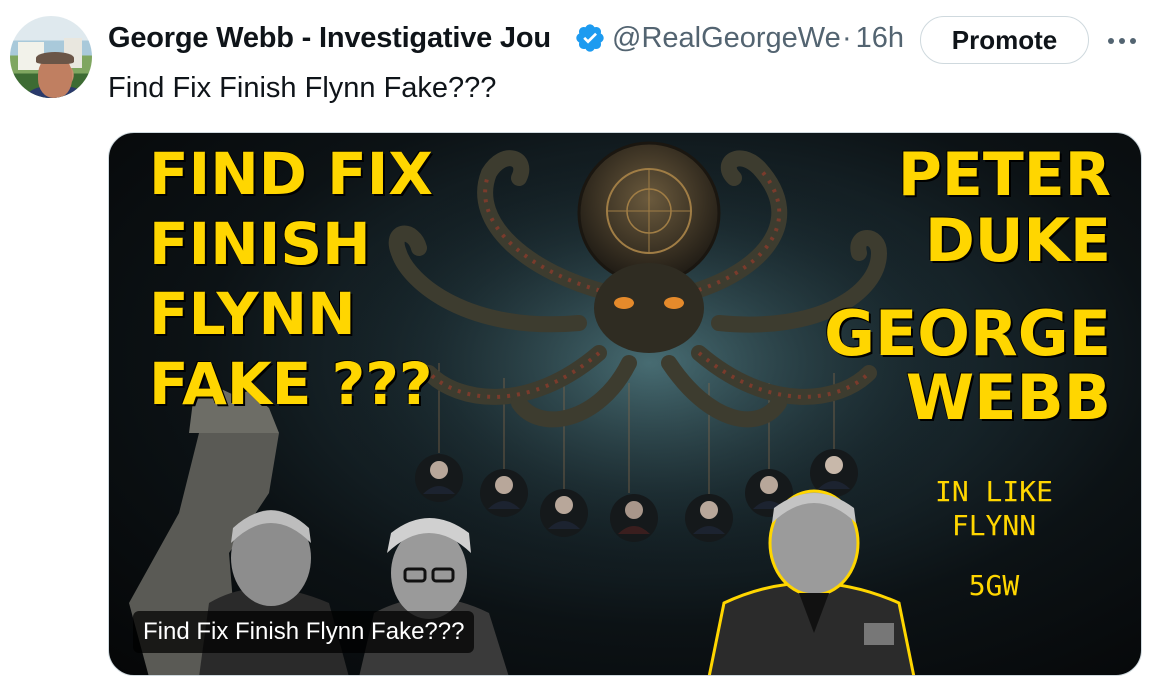 Image resolution: width=1168 pixels, height=690 pixels. Describe the element at coordinates (590, 38) in the screenshot. I see `verified-badge-icon` at that location.